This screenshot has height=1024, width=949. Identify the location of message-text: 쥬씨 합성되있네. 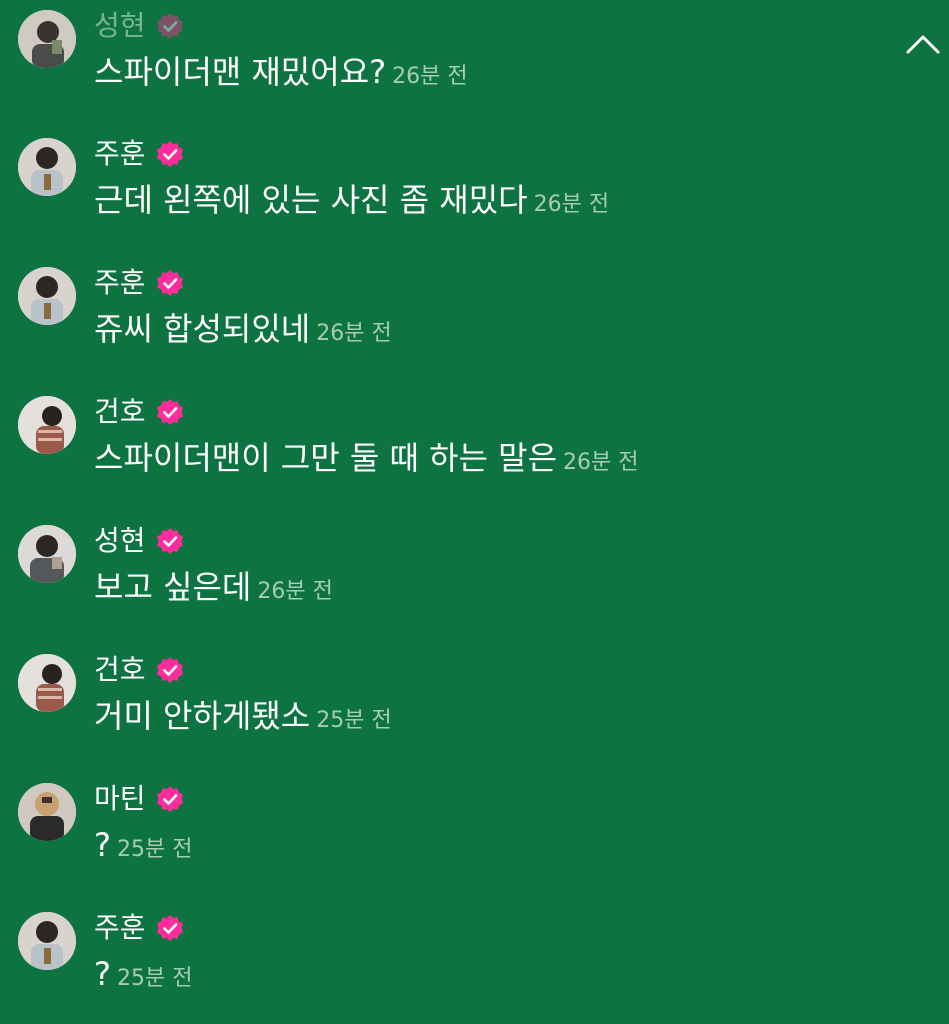
(202, 329).